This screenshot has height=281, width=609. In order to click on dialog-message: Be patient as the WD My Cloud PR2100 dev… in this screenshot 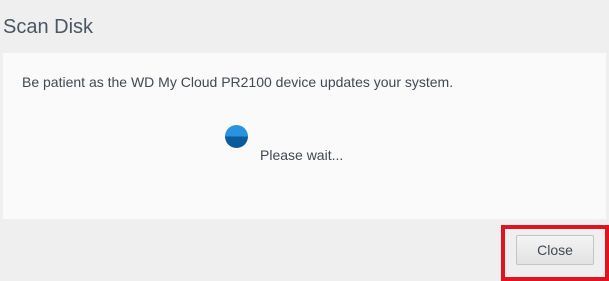, I will do `click(238, 82)`.